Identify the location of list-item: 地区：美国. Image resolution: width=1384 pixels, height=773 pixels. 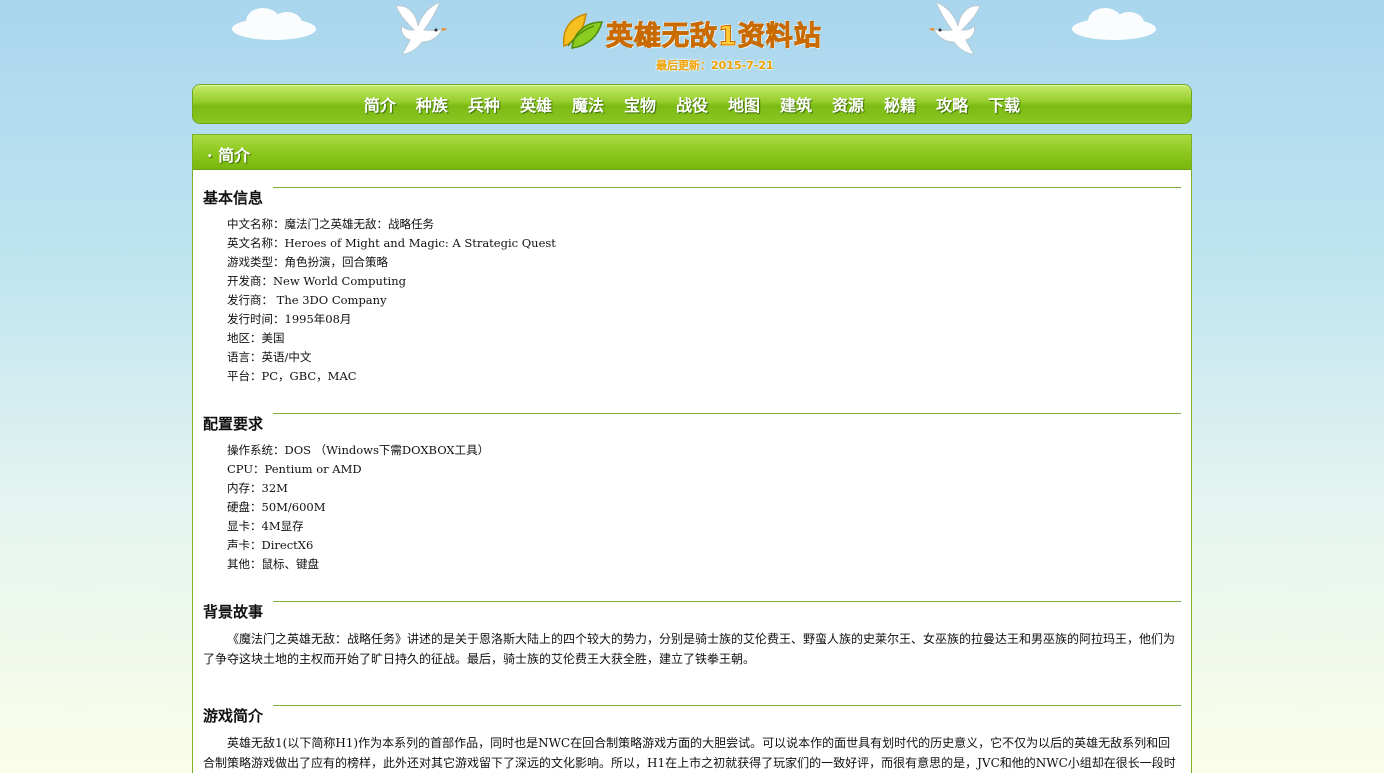
(256, 338).